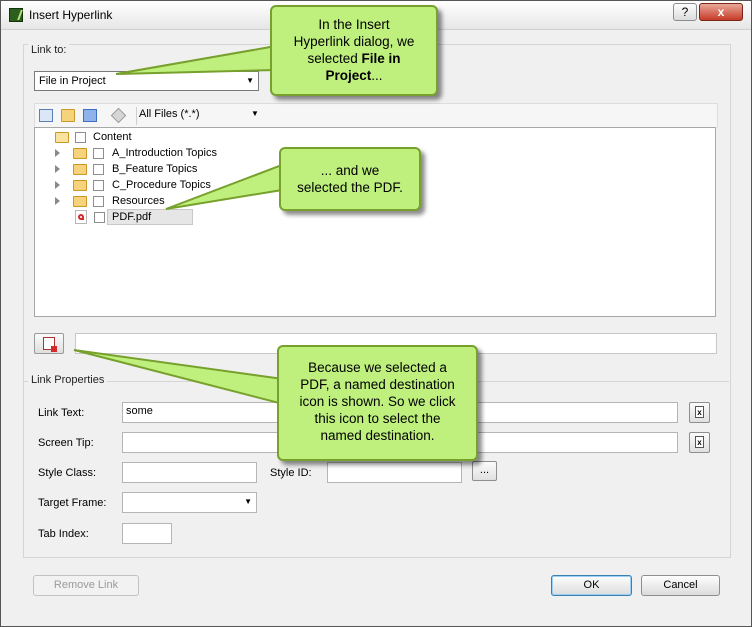  I want to click on callout-bold: File in, so click(381, 58).